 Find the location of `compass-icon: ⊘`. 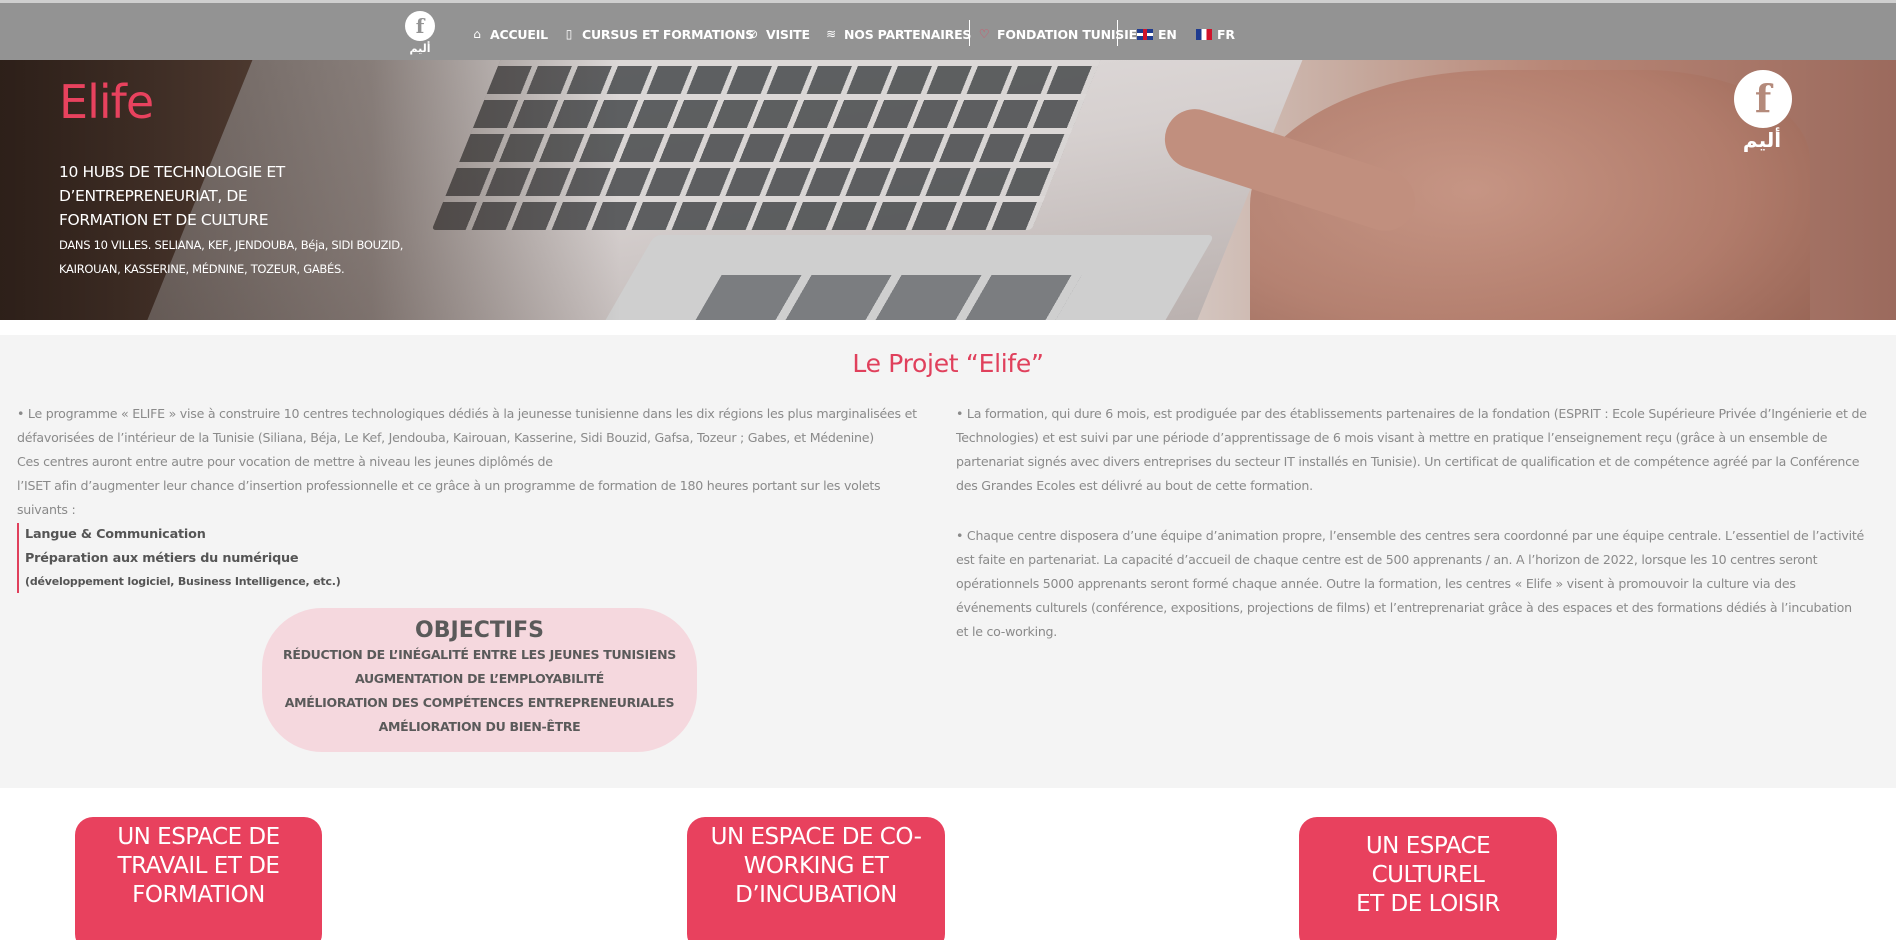

compass-icon: ⊘ is located at coordinates (753, 34).